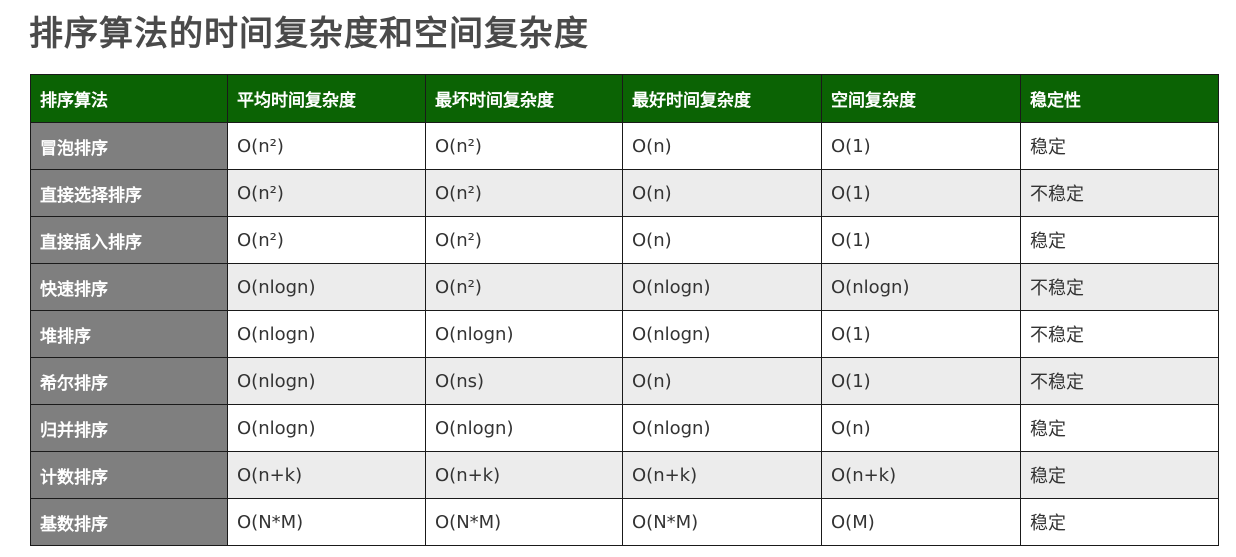 The image size is (1236, 557). What do you see at coordinates (921, 428) in the screenshot?
I see `space-cell: O(n)` at bounding box center [921, 428].